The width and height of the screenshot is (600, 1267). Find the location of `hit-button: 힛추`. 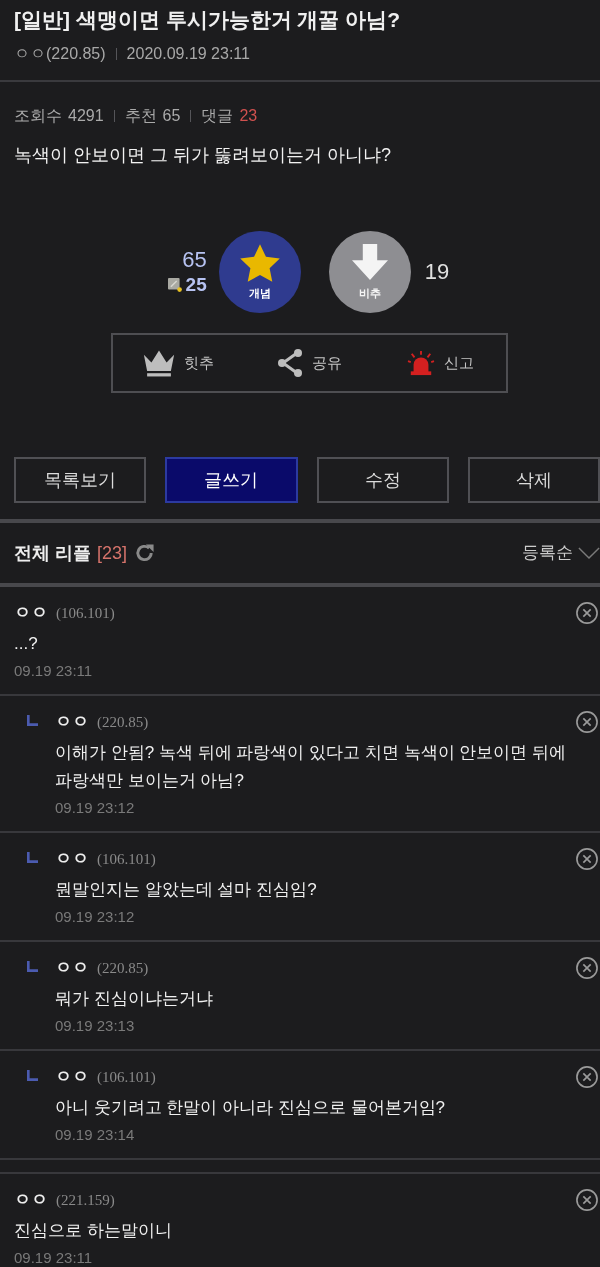

hit-button: 힛추 is located at coordinates (178, 363).